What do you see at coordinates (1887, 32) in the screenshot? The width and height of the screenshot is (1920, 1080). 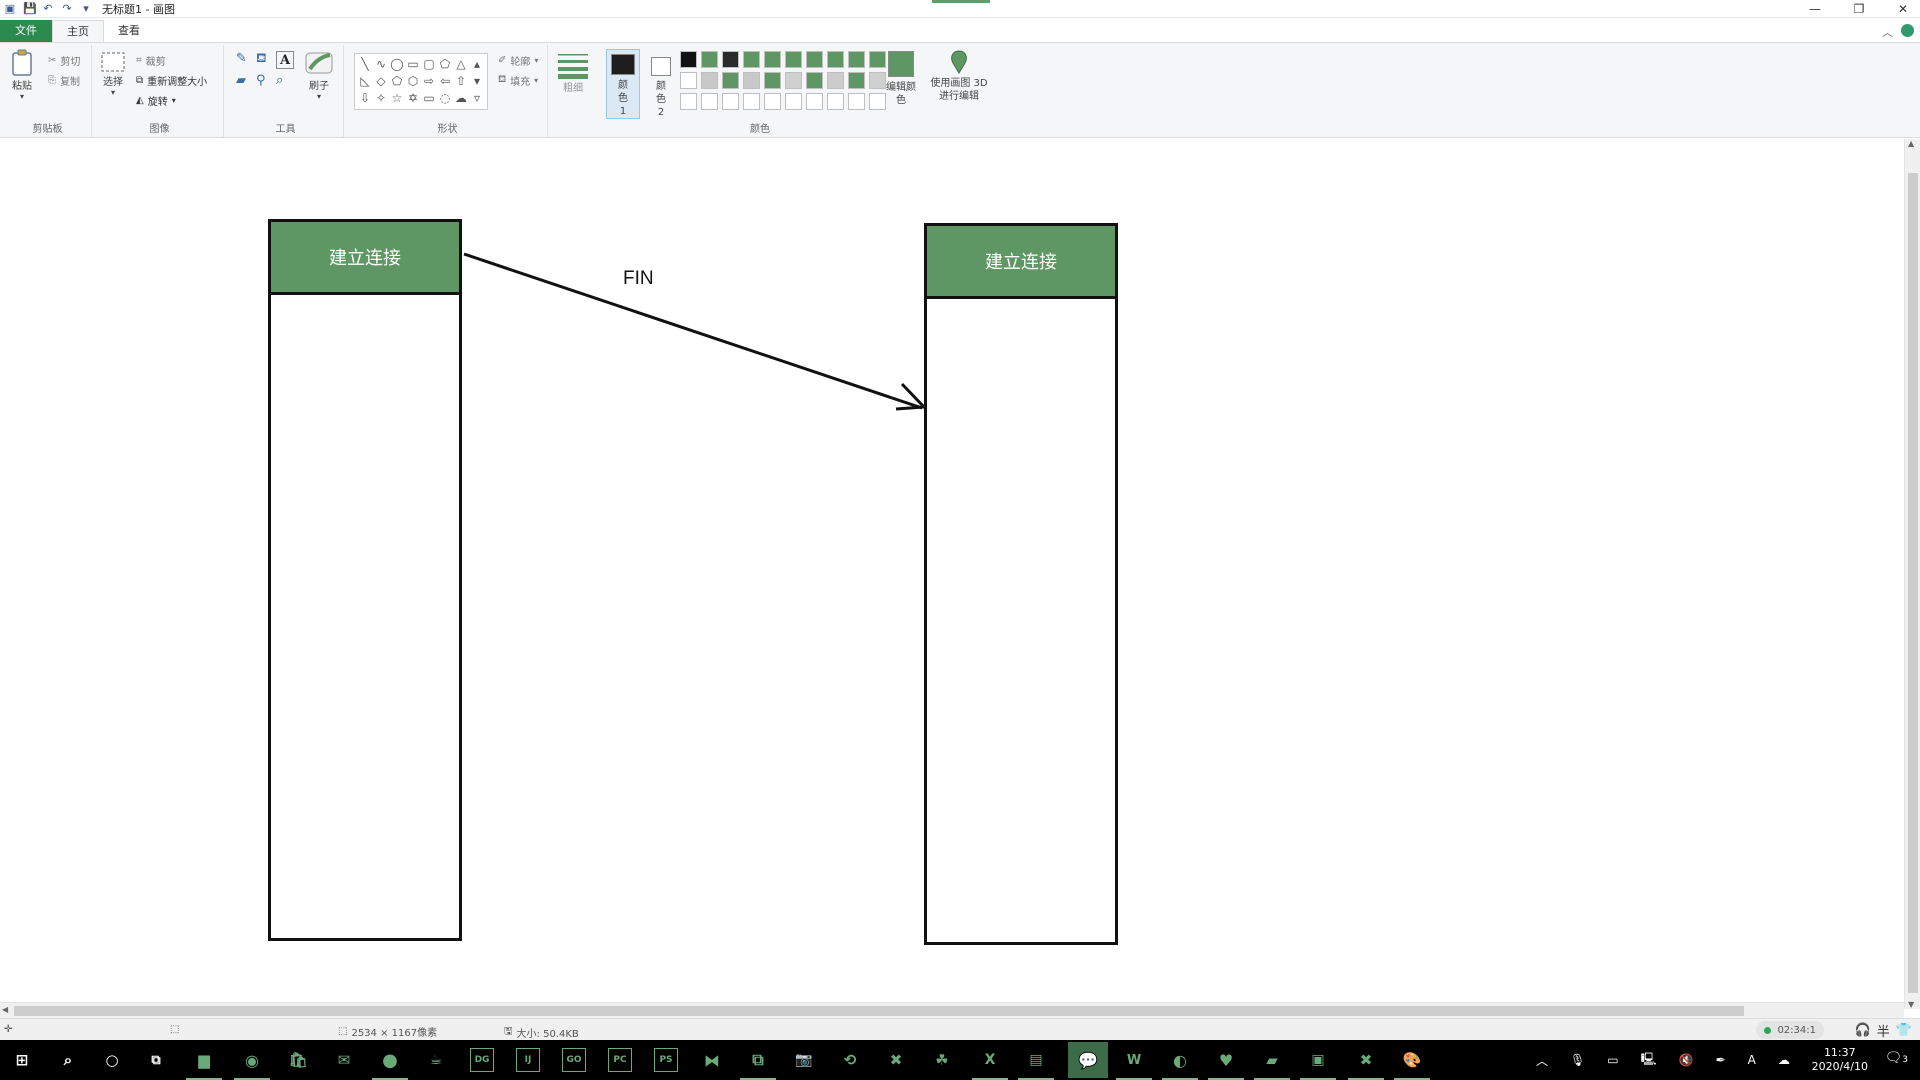 I see `collapse-ribbon-icon: ︿` at bounding box center [1887, 32].